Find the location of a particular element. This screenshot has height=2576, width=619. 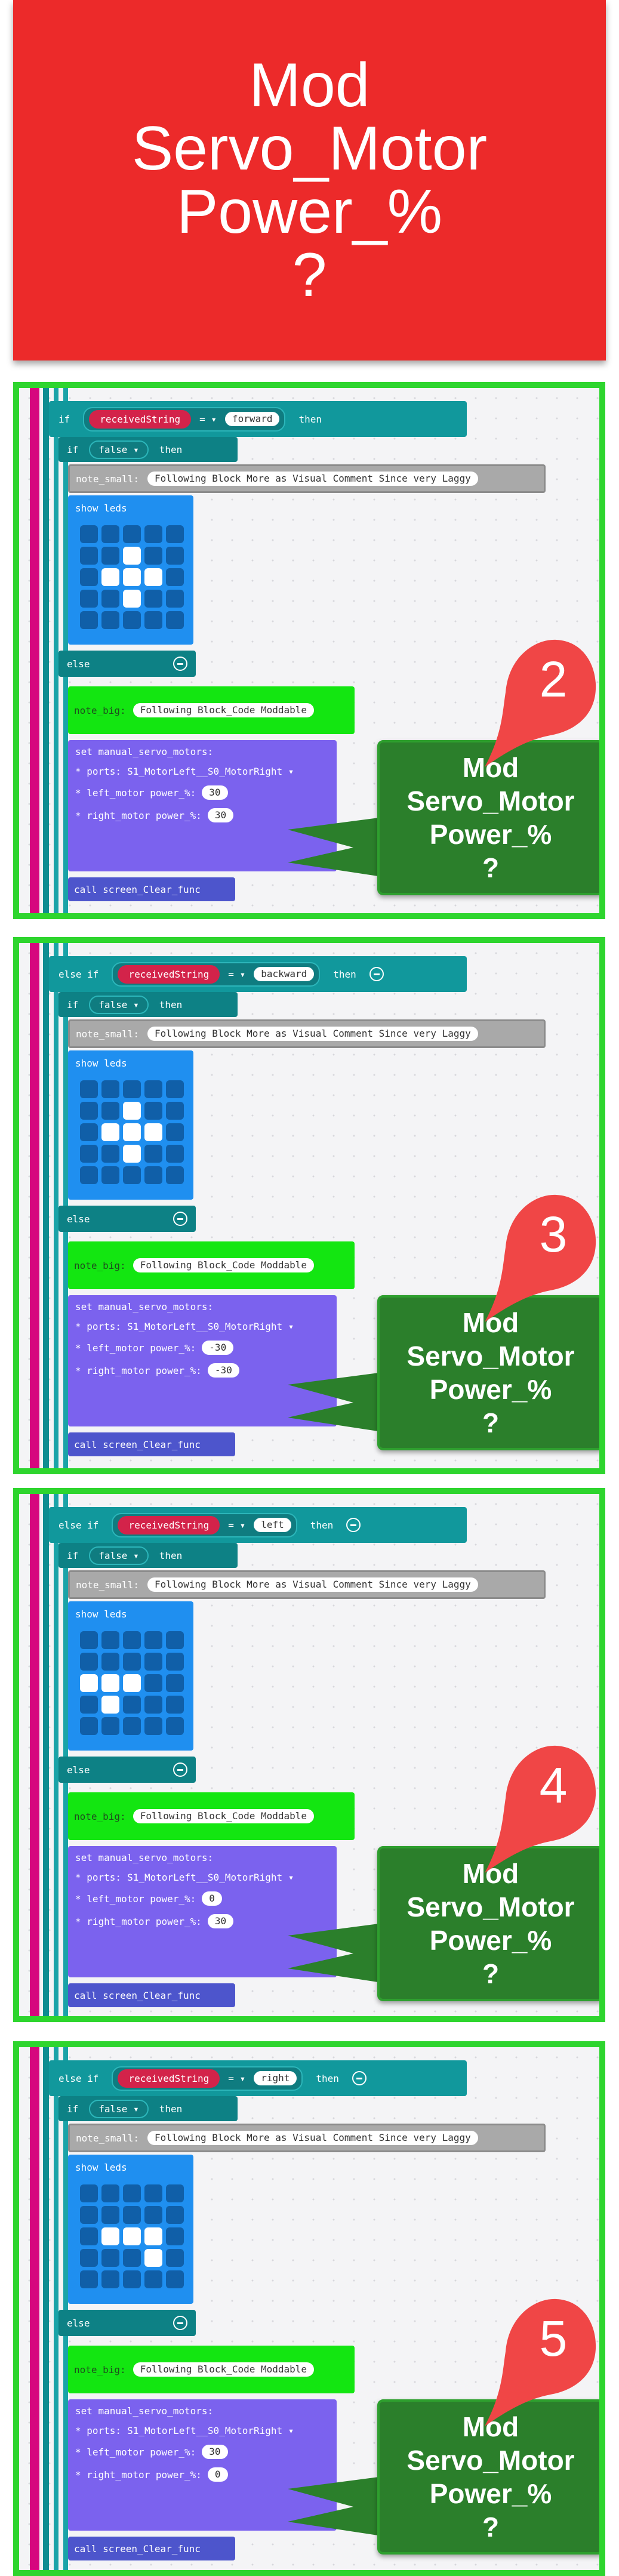

direction-string: backward is located at coordinates (285, 974).